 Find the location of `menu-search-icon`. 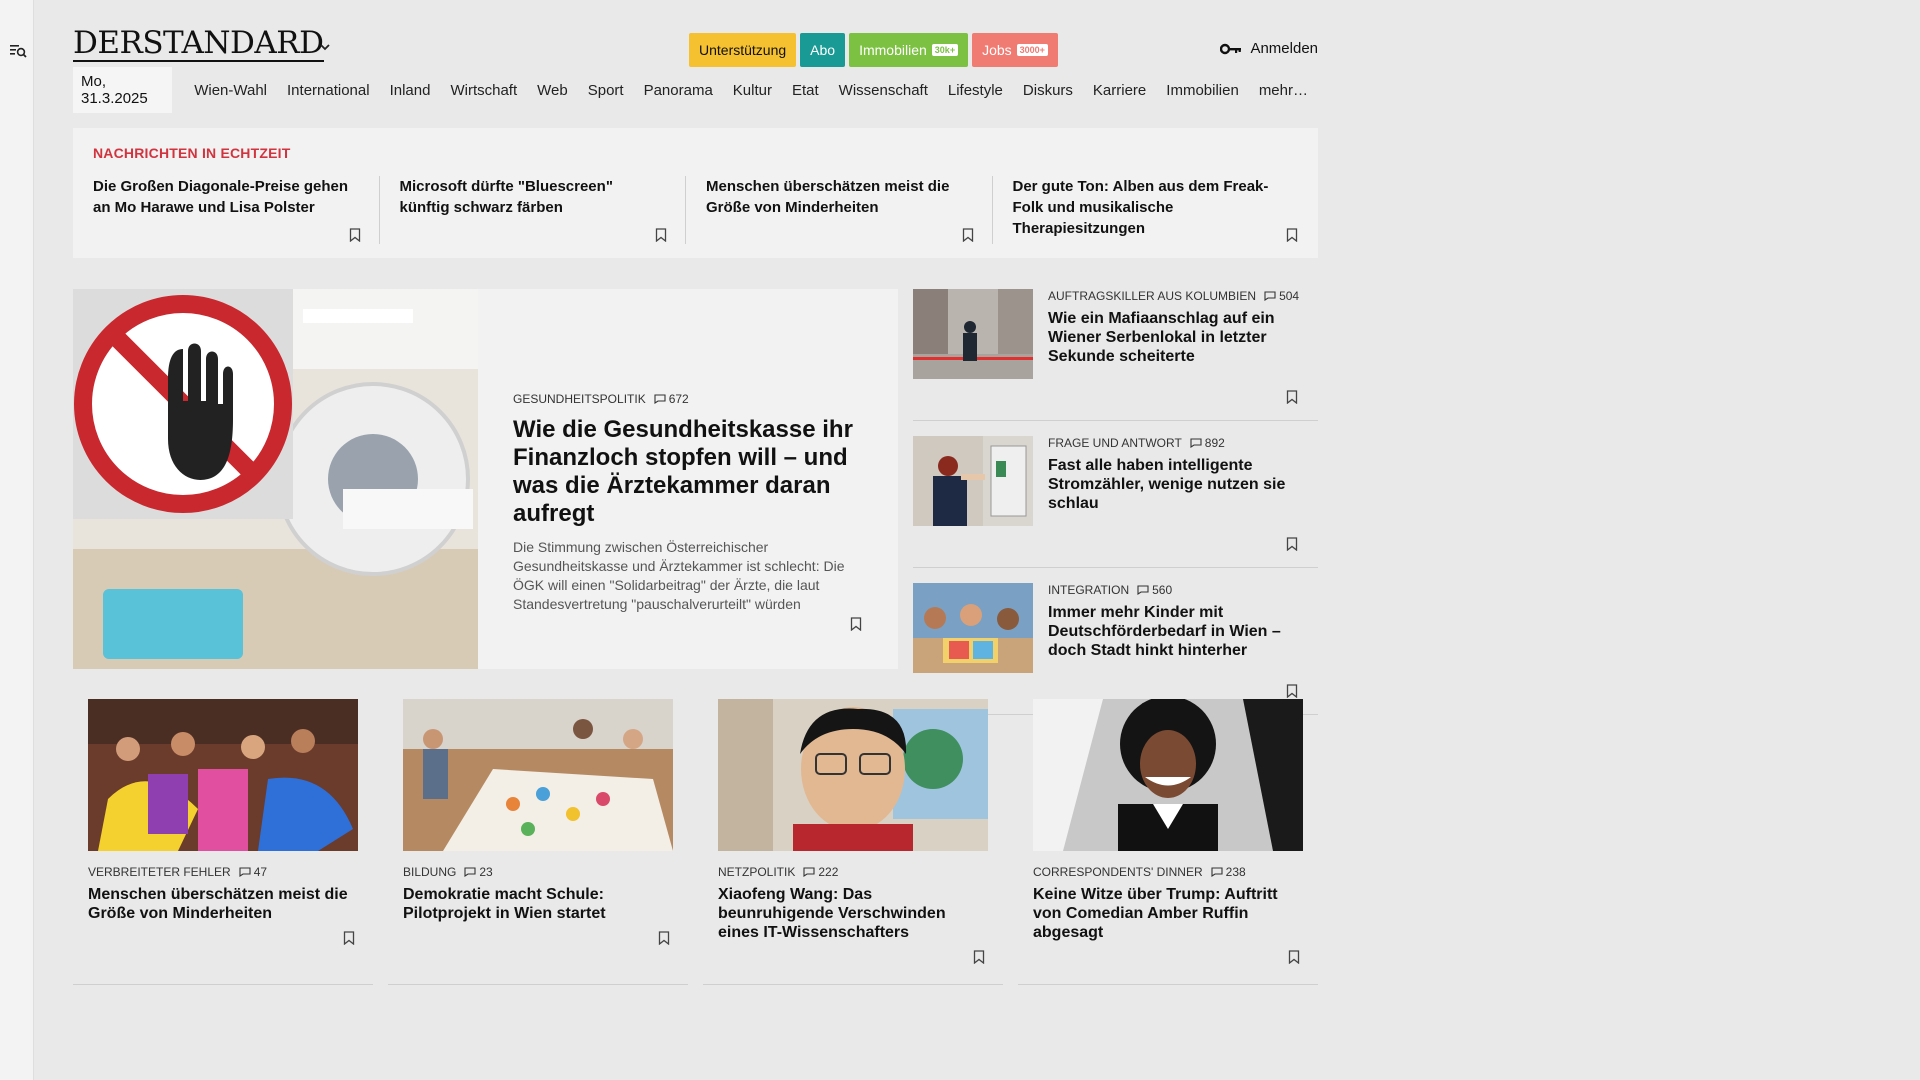

menu-search-icon is located at coordinates (18, 51).